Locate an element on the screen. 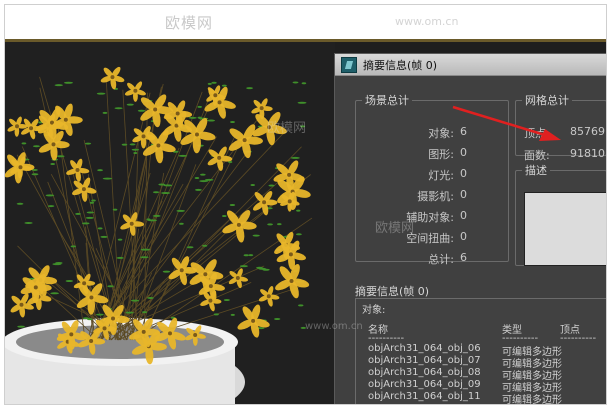 Image resolution: width=613 pixels, height=413 pixels. watermark-banner: 欧模网 www.om.cn is located at coordinates (305, 22).